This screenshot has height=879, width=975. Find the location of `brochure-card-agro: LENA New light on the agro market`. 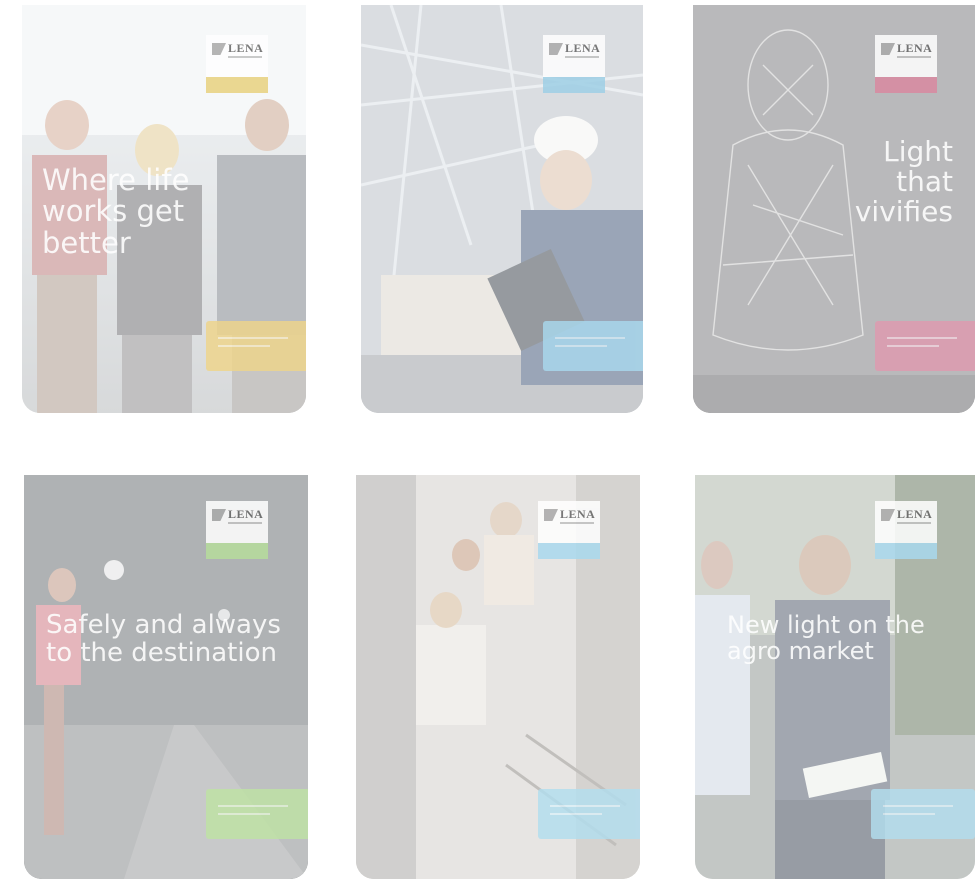

brochure-card-agro: LENA New light on the agro market is located at coordinates (835, 677).